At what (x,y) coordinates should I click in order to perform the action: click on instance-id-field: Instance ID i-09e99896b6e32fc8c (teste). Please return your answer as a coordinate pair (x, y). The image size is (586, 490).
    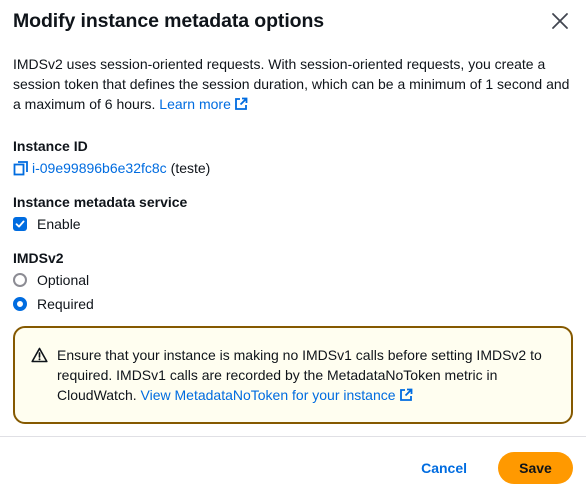
    Looking at the image, I should click on (111, 157).